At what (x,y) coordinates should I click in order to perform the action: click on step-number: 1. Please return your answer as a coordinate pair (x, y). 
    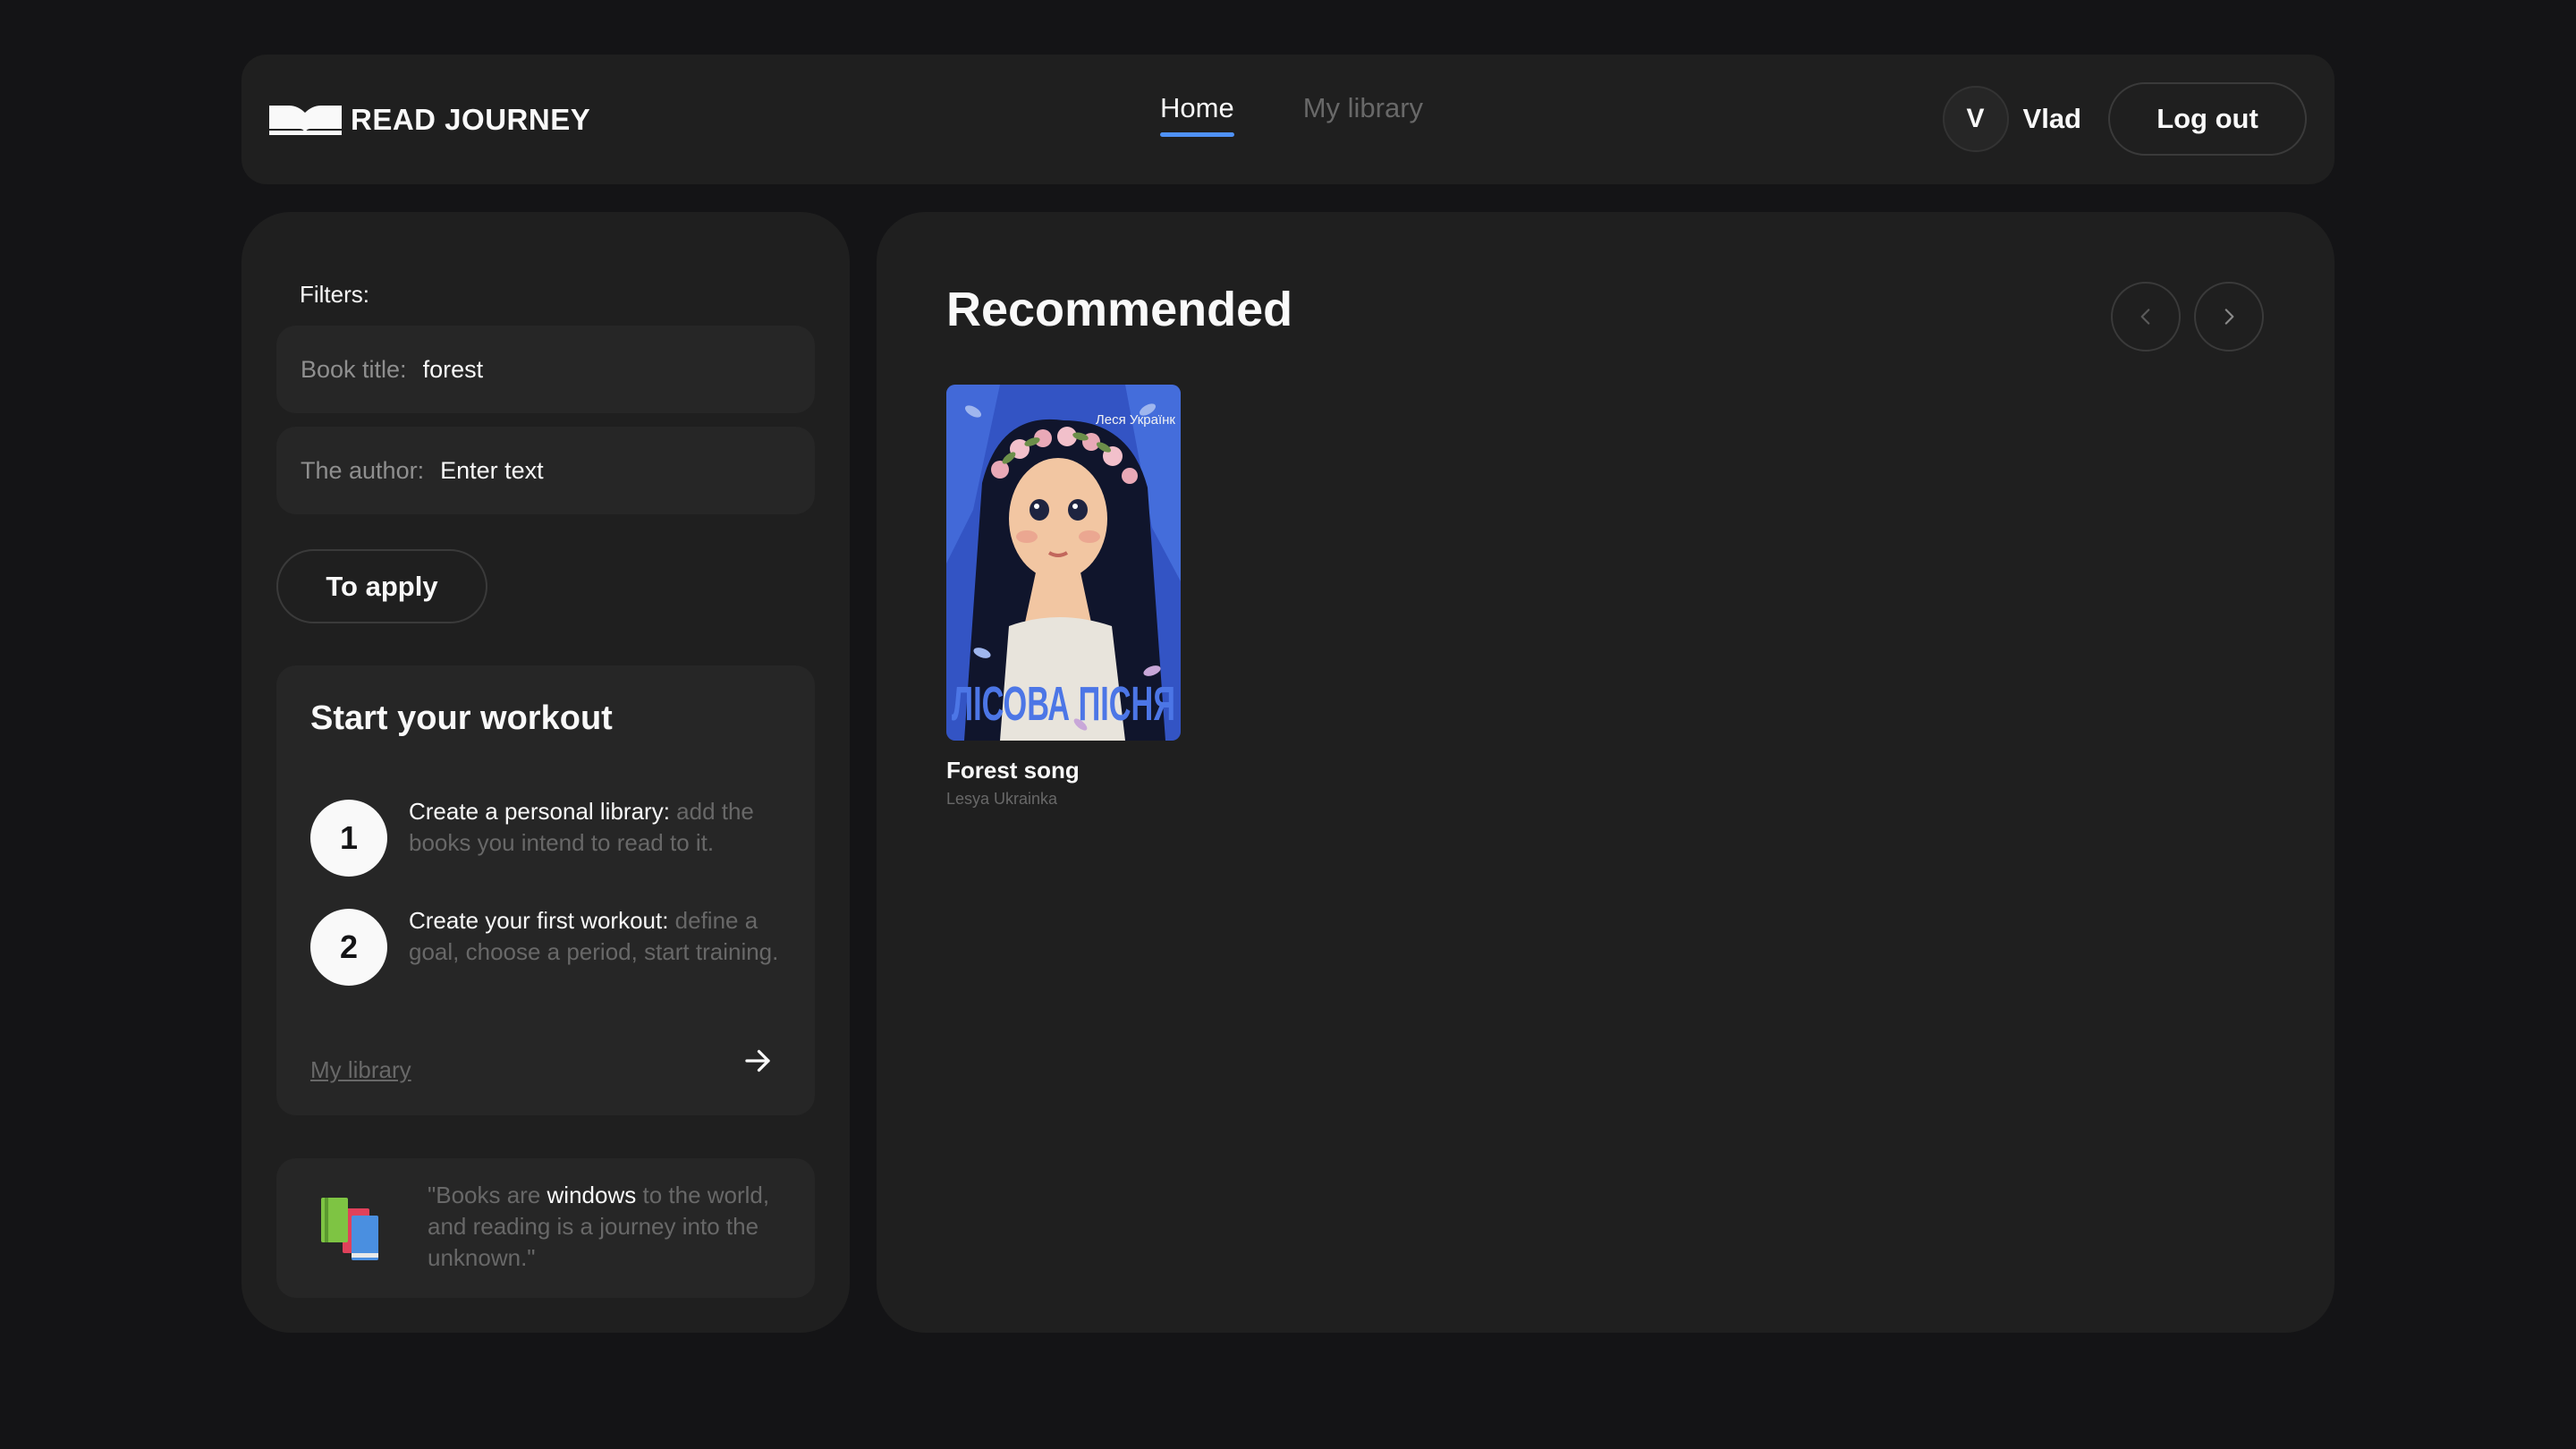
    Looking at the image, I should click on (348, 838).